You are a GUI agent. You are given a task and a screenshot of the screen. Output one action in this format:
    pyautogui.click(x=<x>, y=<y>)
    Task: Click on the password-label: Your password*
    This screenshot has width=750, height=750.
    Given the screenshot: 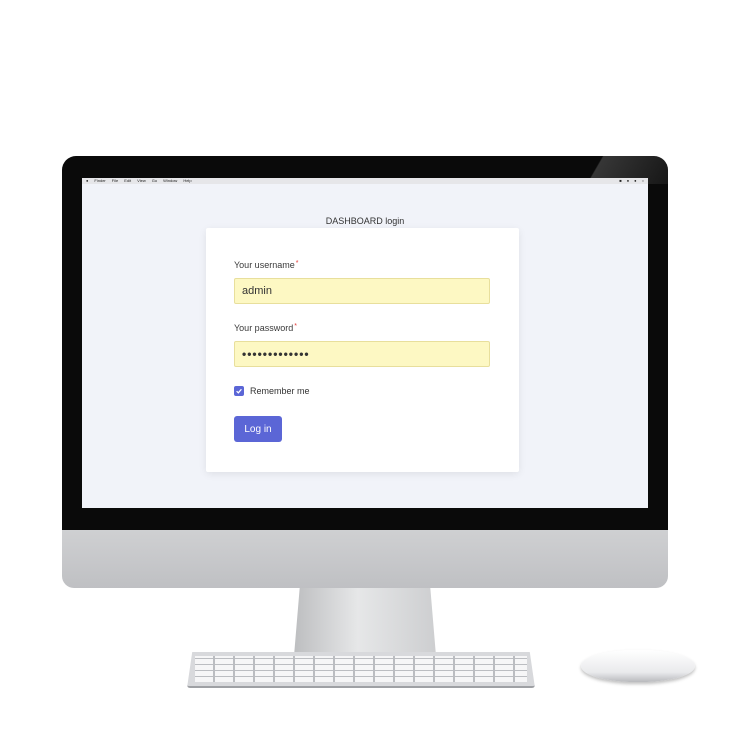 What is the action you would take?
    pyautogui.click(x=265, y=328)
    